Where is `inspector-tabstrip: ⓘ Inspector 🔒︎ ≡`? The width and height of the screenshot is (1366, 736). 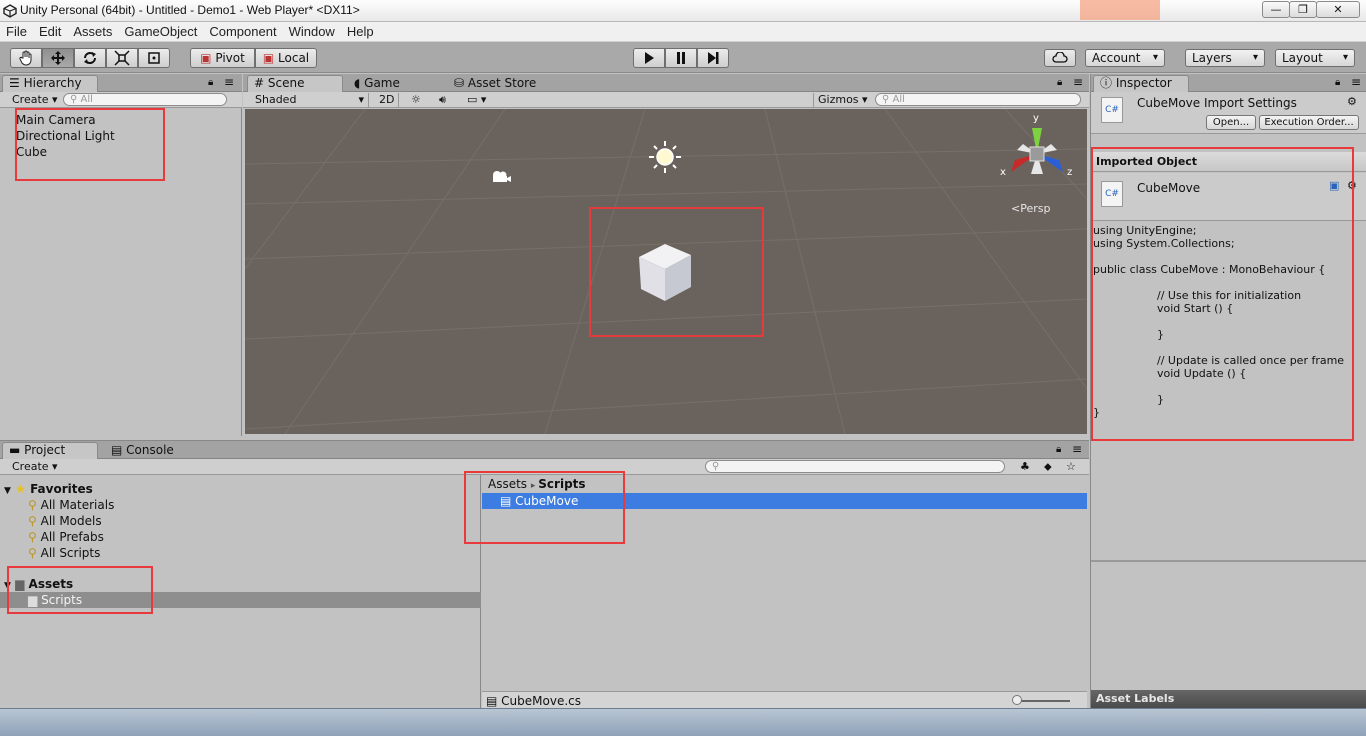
inspector-tabstrip: ⓘ Inspector 🔒︎ ≡ is located at coordinates (1228, 83).